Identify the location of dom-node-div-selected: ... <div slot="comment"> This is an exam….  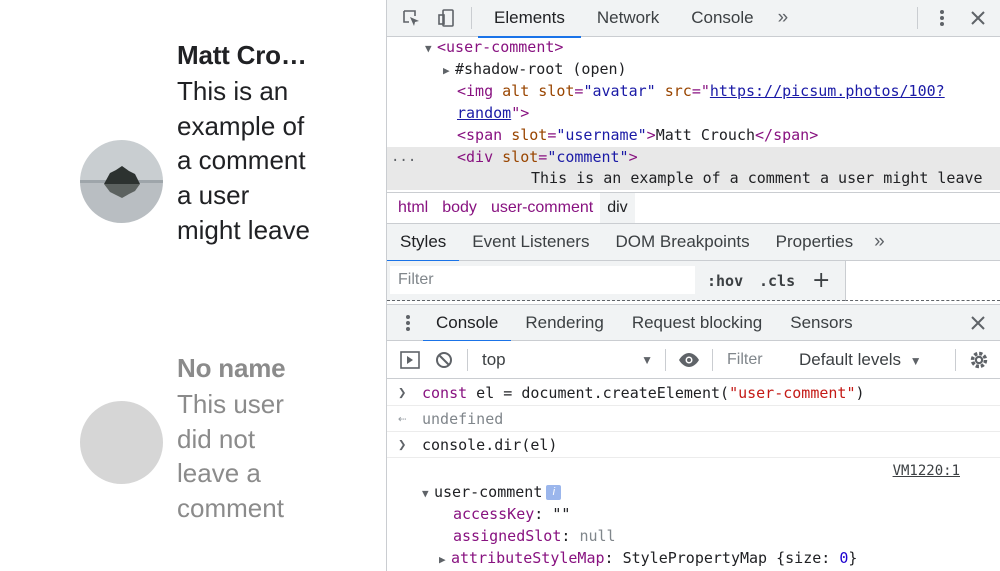
(693, 168).